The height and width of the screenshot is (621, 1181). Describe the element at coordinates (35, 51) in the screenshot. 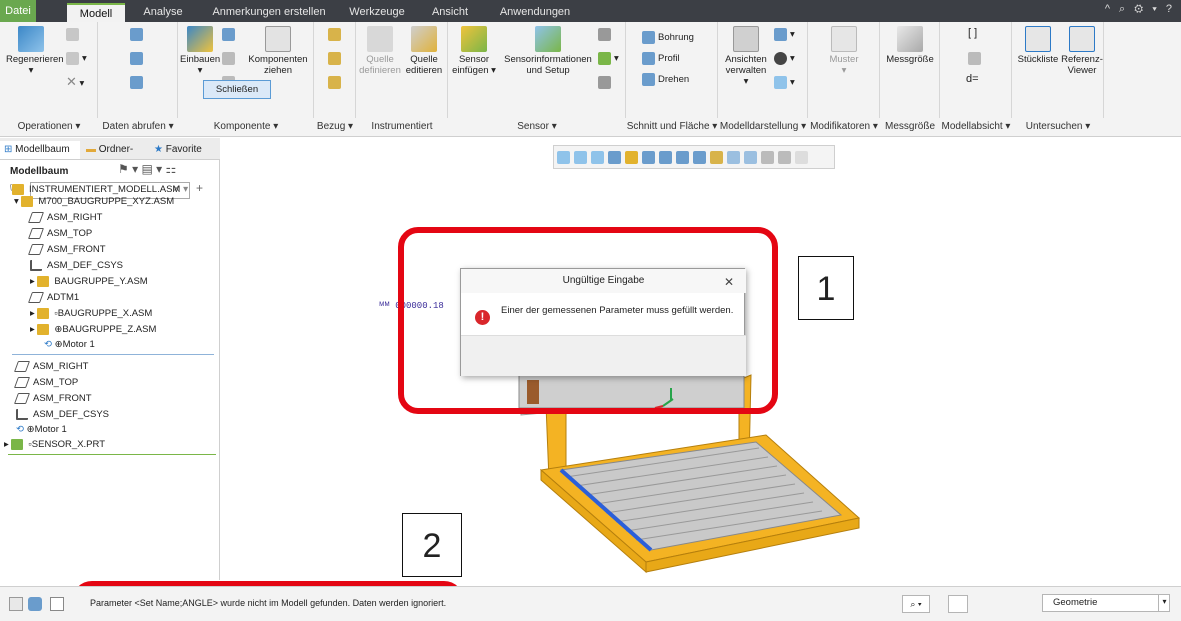

I see `regenerieren-button: Regenerieren ▾` at that location.